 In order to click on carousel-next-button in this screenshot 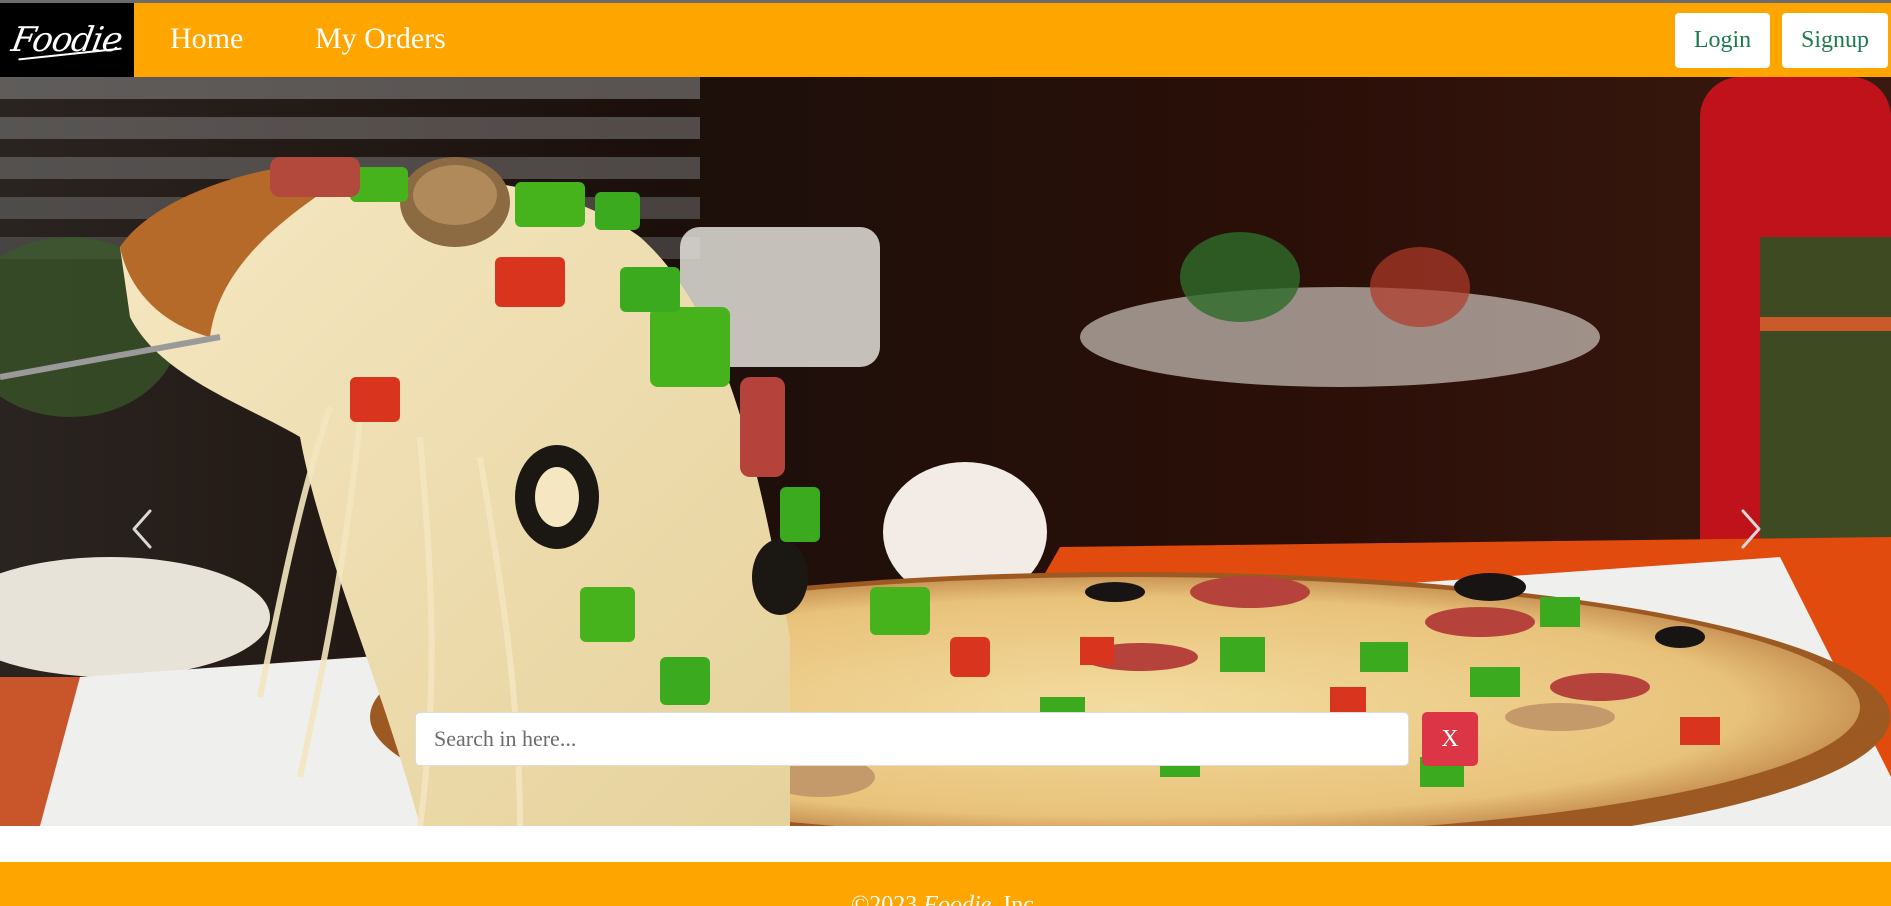, I will do `click(1751, 529)`.